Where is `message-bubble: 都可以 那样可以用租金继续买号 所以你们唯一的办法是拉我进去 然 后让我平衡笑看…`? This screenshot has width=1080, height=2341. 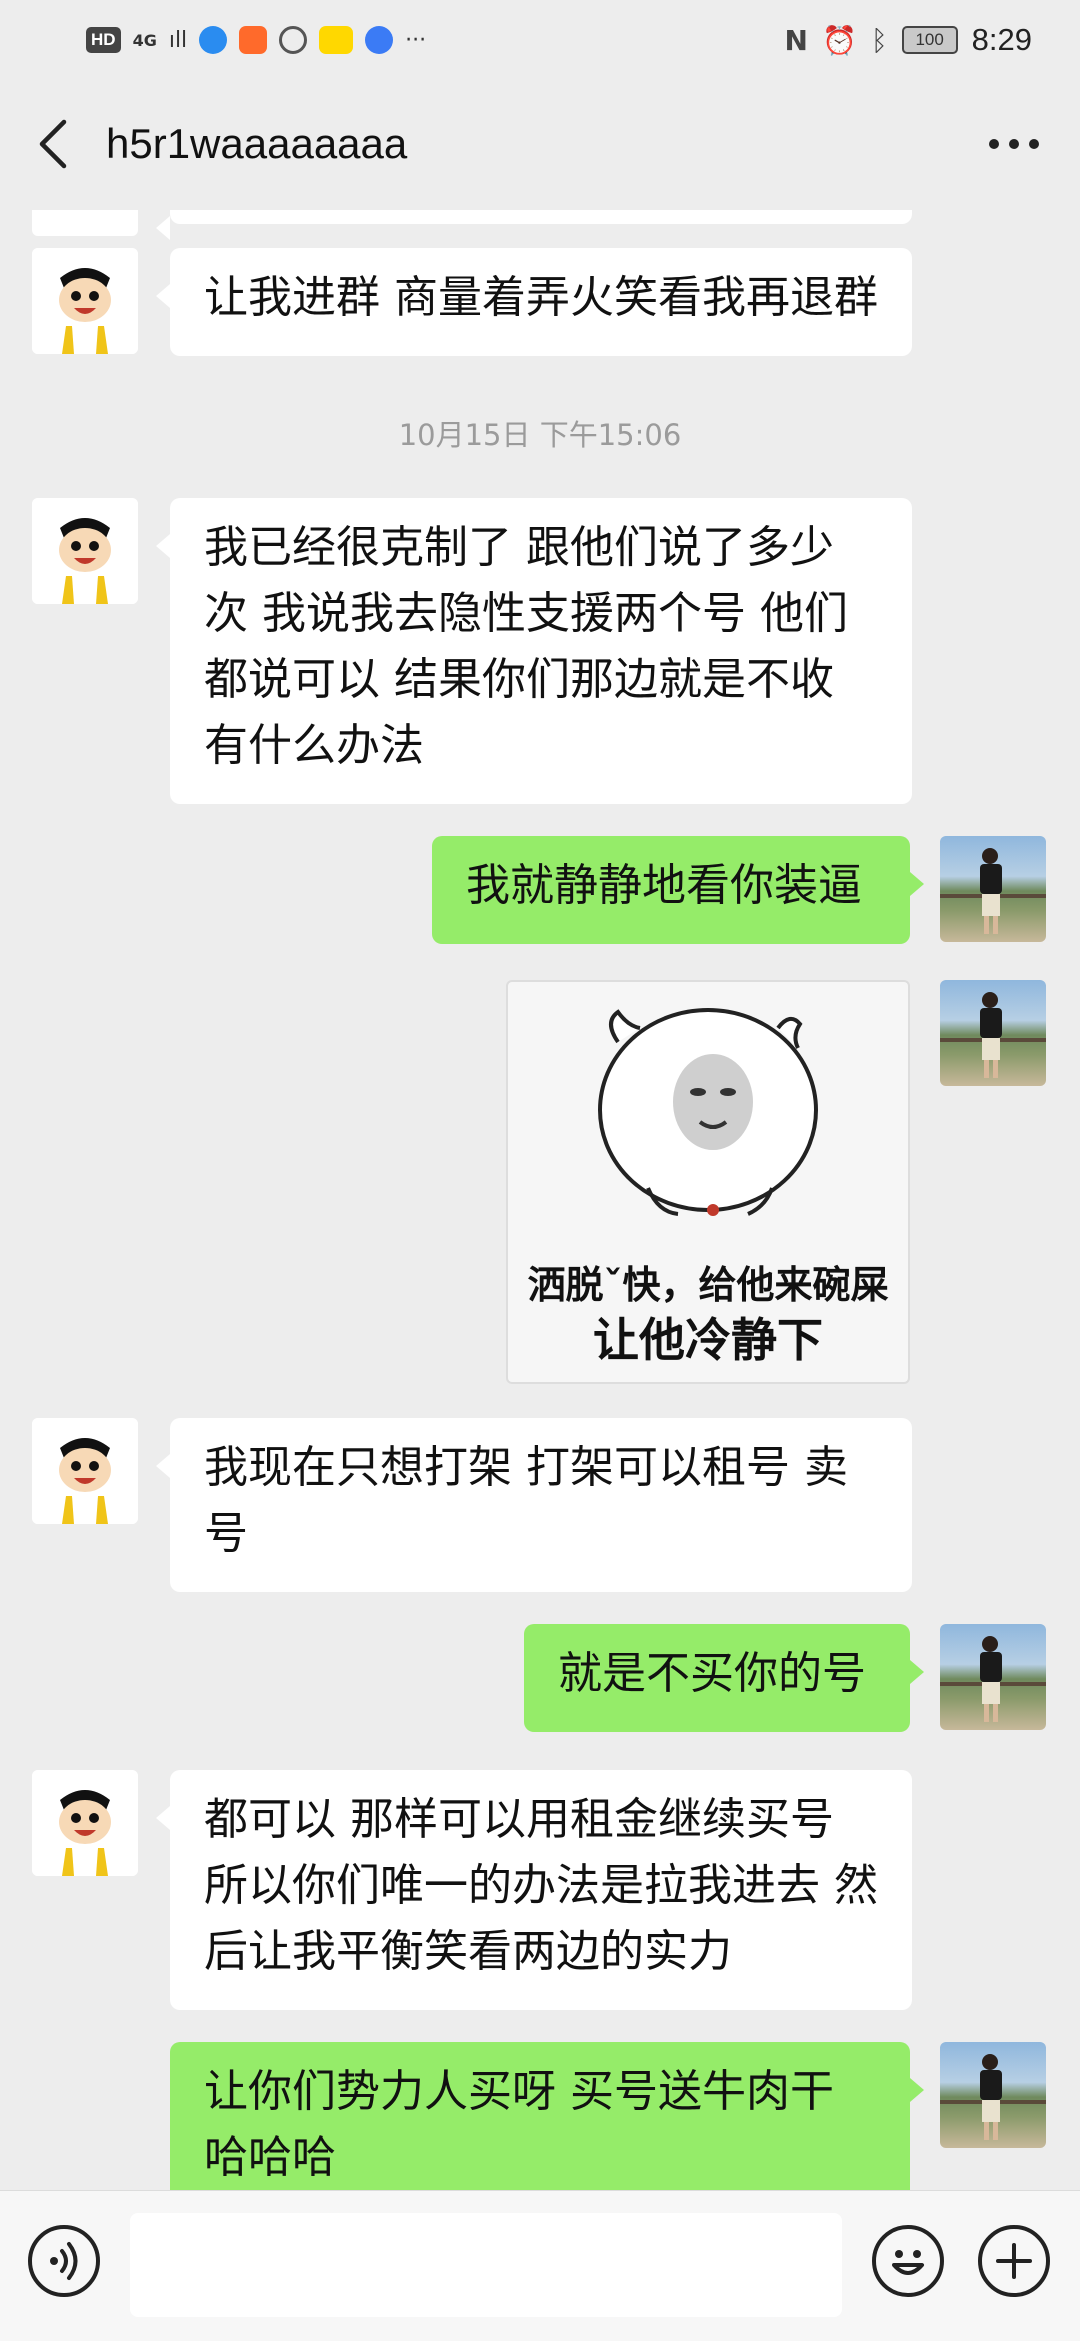 message-bubble: 都可以 那样可以用租金继续买号 所以你们唯一的办法是拉我进去 然 后让我平衡笑看… is located at coordinates (534, 1890).